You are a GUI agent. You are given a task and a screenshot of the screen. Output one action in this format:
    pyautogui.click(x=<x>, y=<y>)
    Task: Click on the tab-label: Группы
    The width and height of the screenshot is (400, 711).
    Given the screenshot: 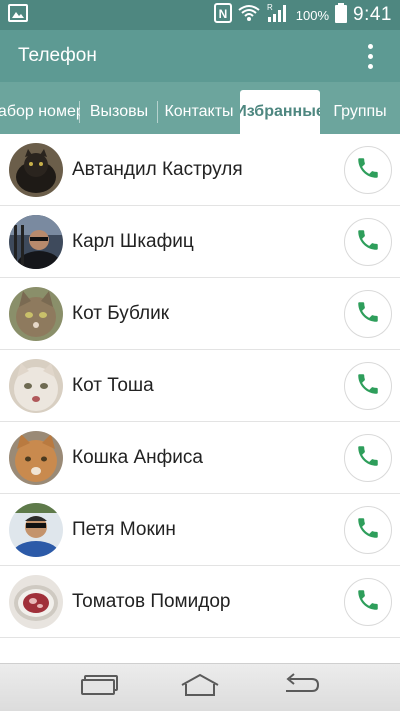 What is the action you would take?
    pyautogui.click(x=360, y=111)
    